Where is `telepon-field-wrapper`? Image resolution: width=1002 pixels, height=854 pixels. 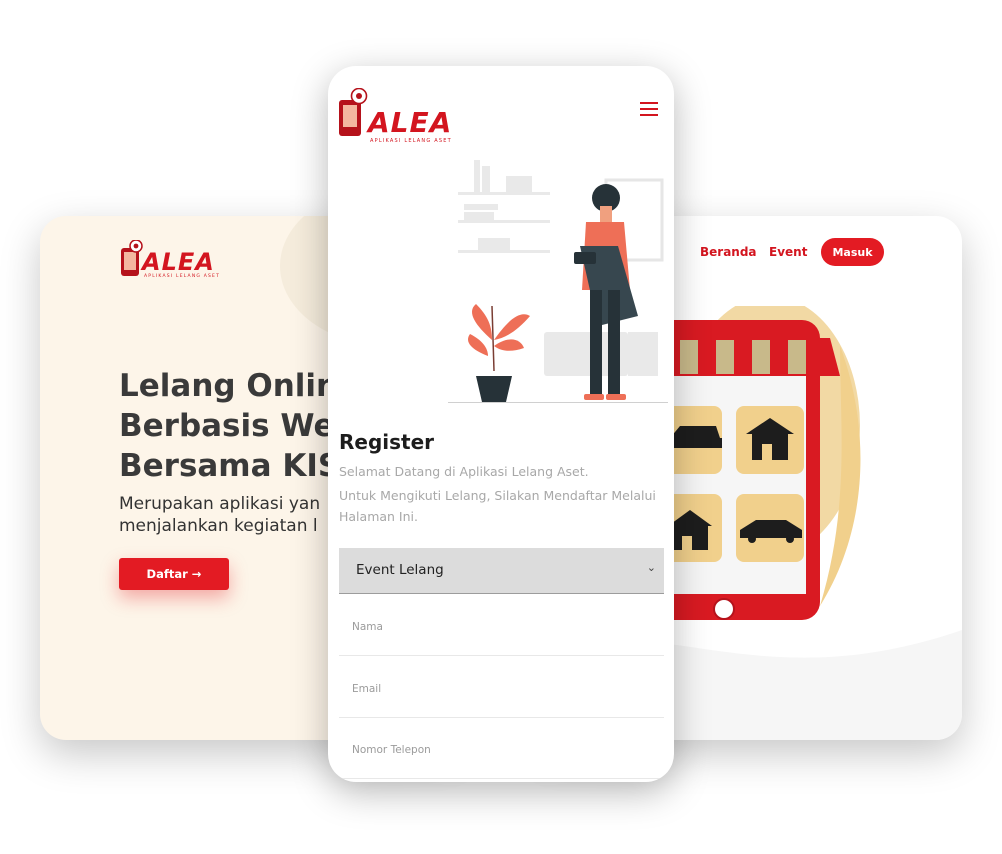 telepon-field-wrapper is located at coordinates (501, 750).